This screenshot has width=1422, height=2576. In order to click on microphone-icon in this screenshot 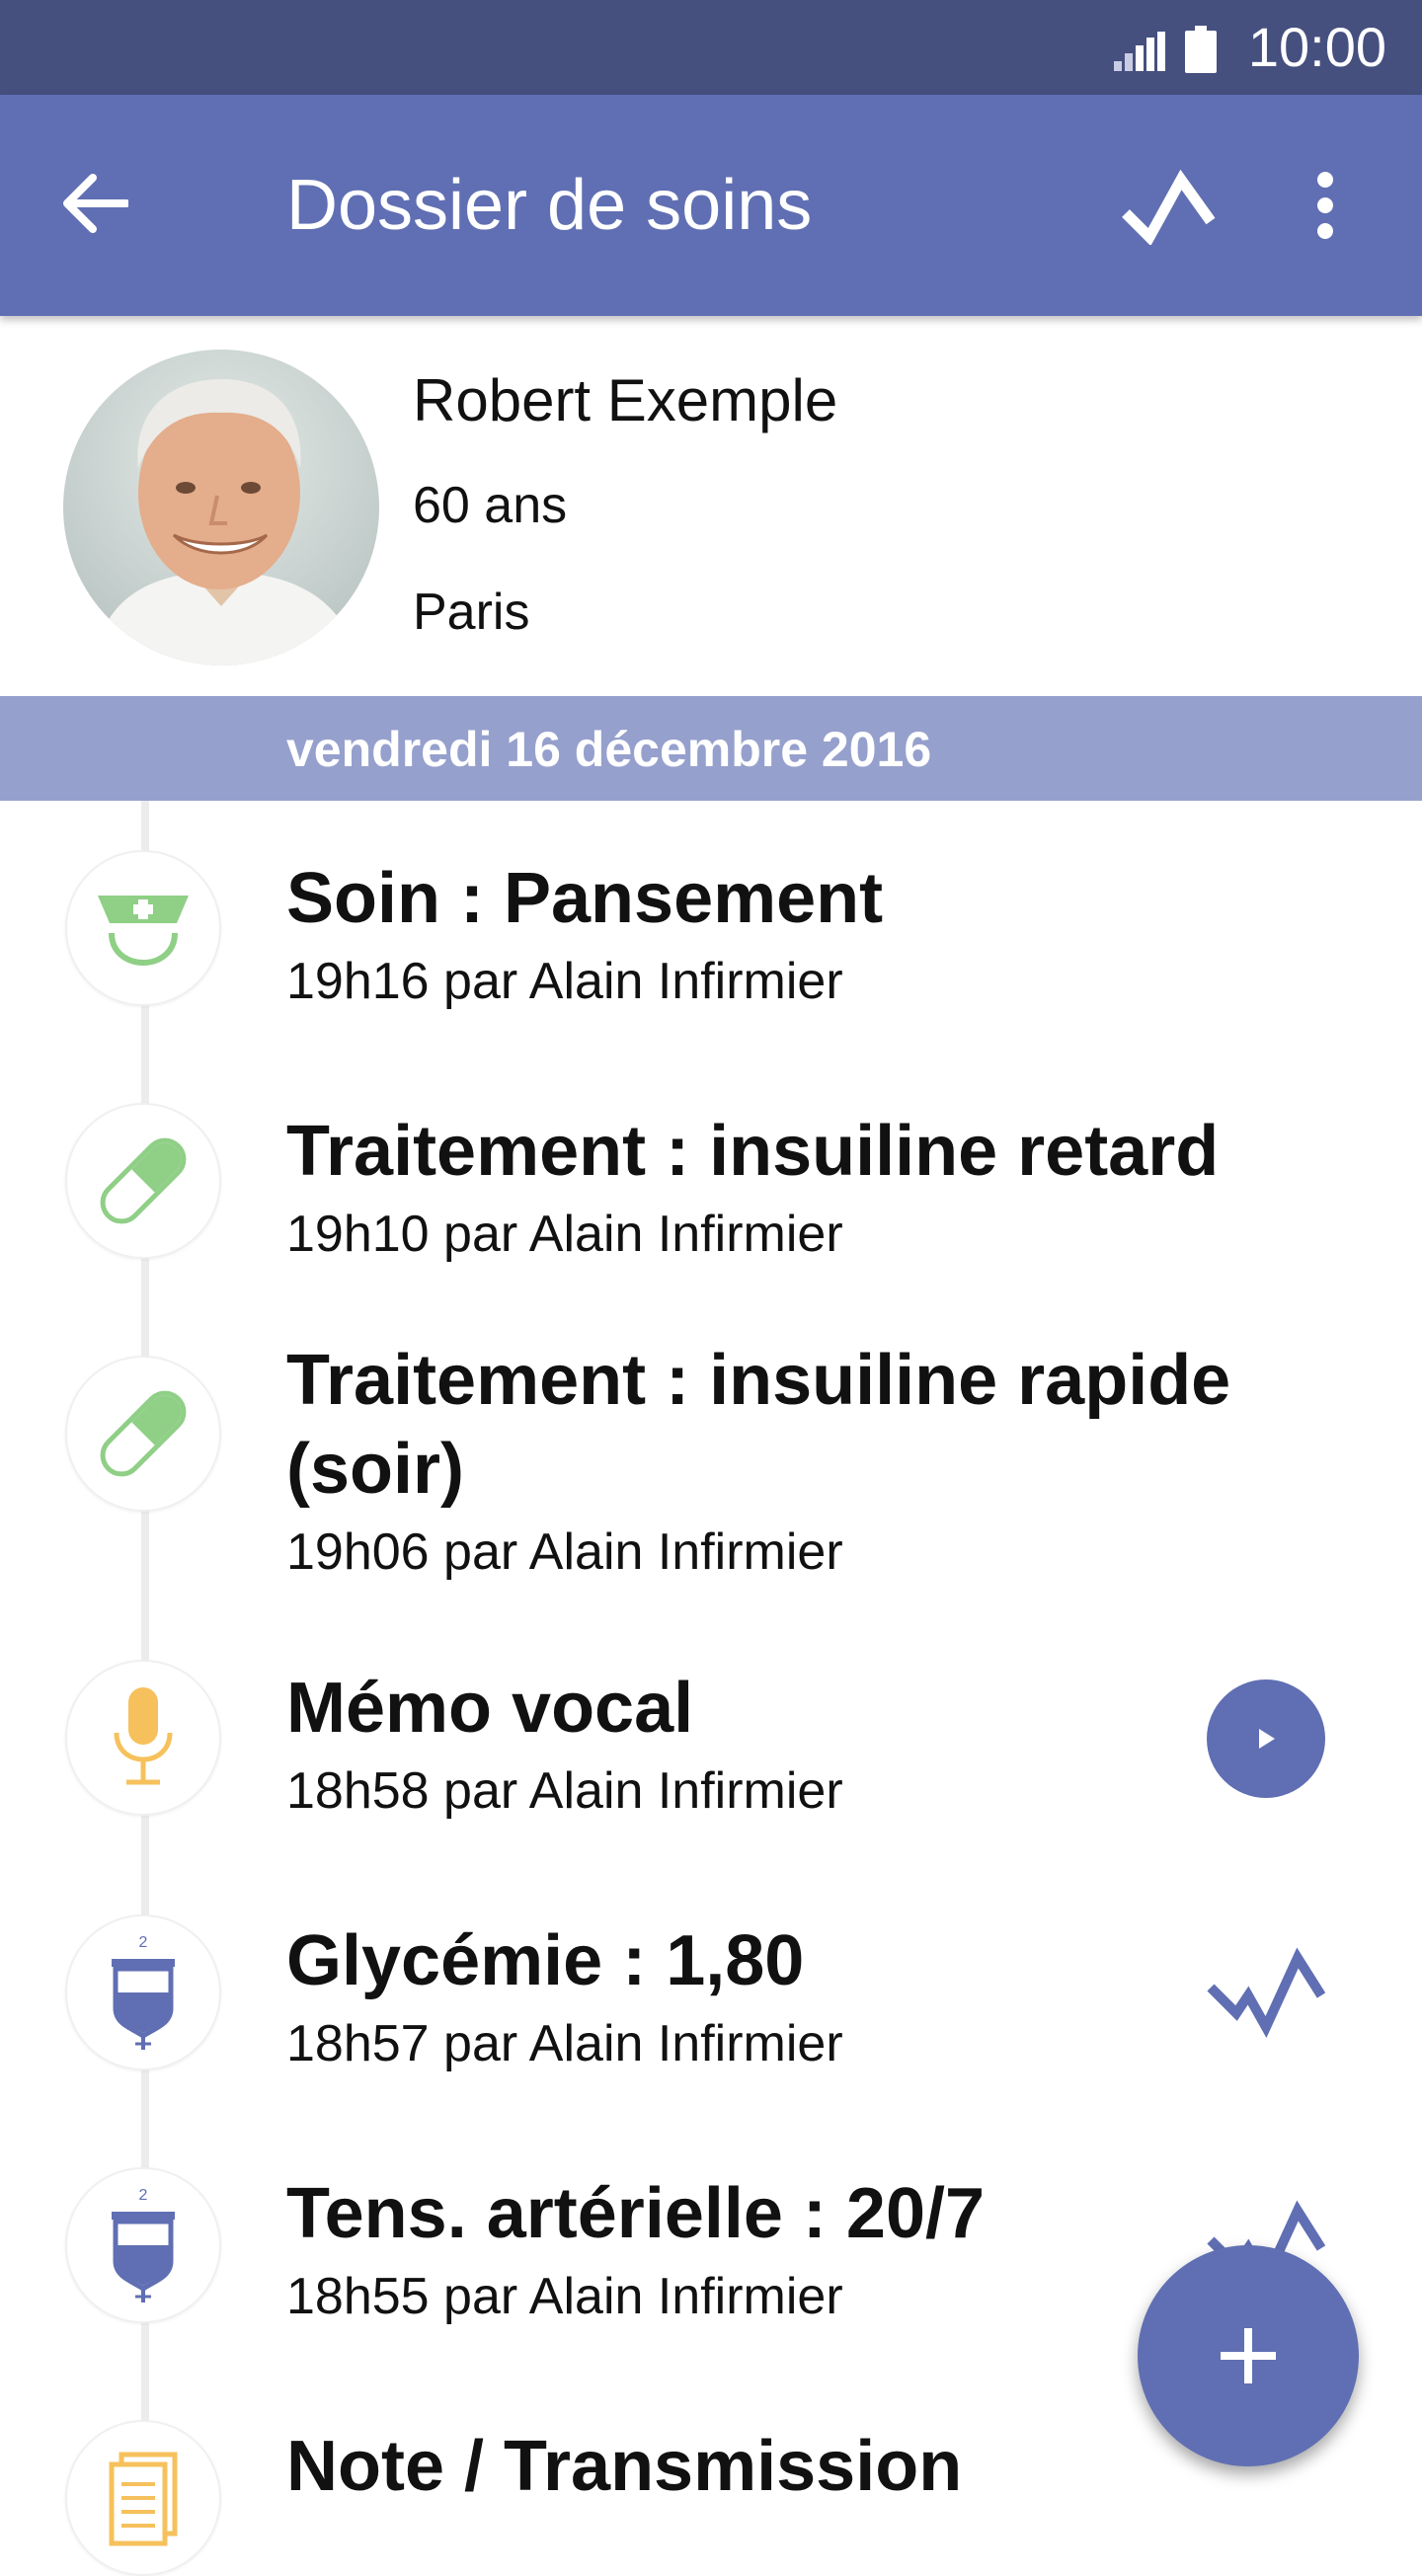, I will do `click(143, 1738)`.